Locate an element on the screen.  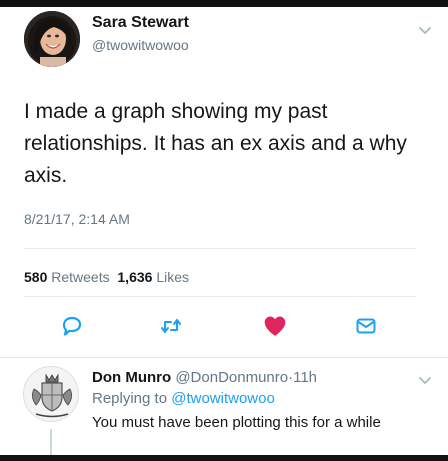
heart-icon is located at coordinates (275, 326).